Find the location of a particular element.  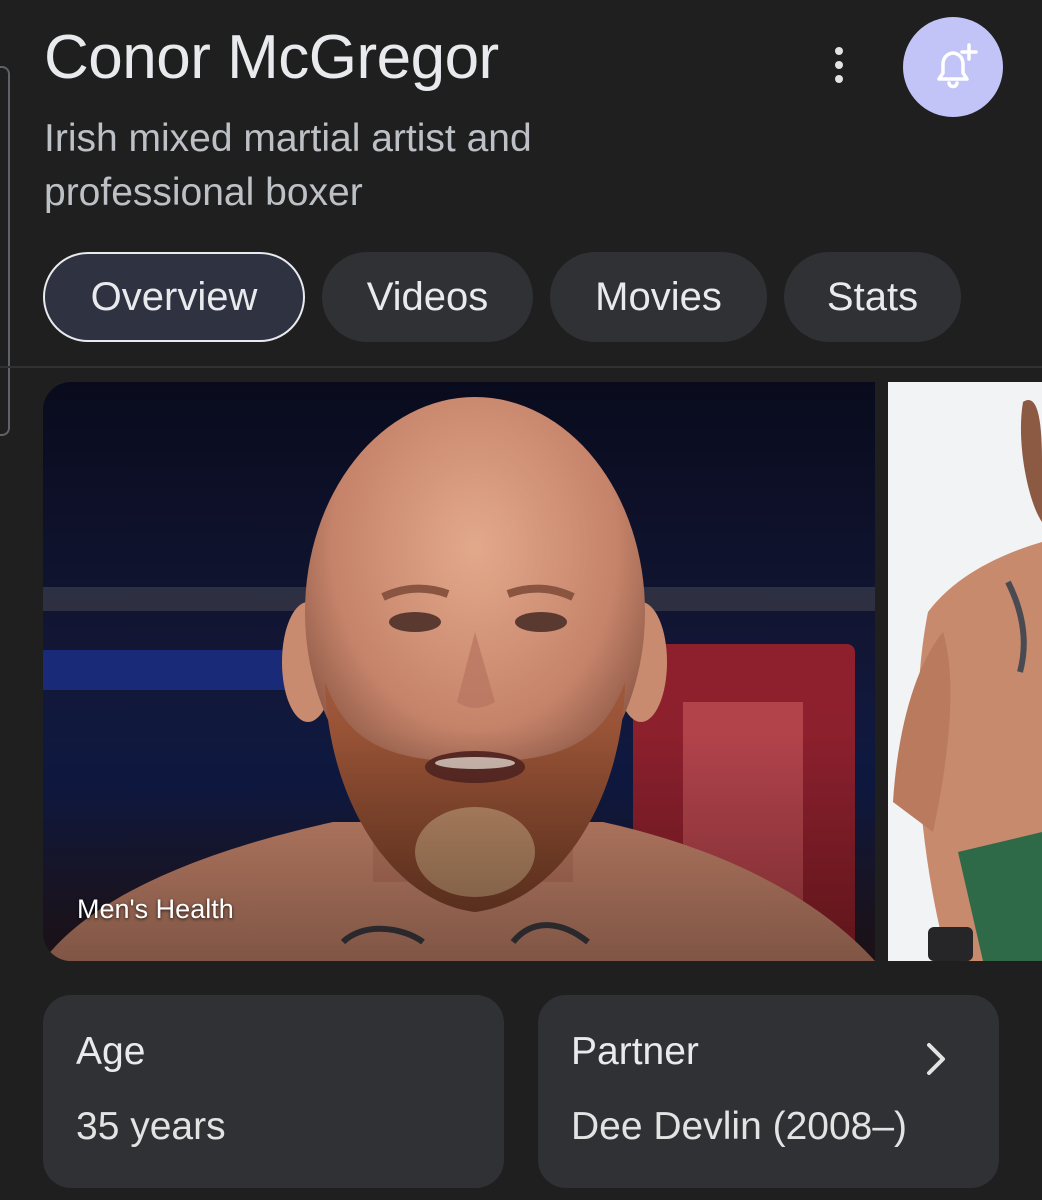

body-photo is located at coordinates (965, 671).